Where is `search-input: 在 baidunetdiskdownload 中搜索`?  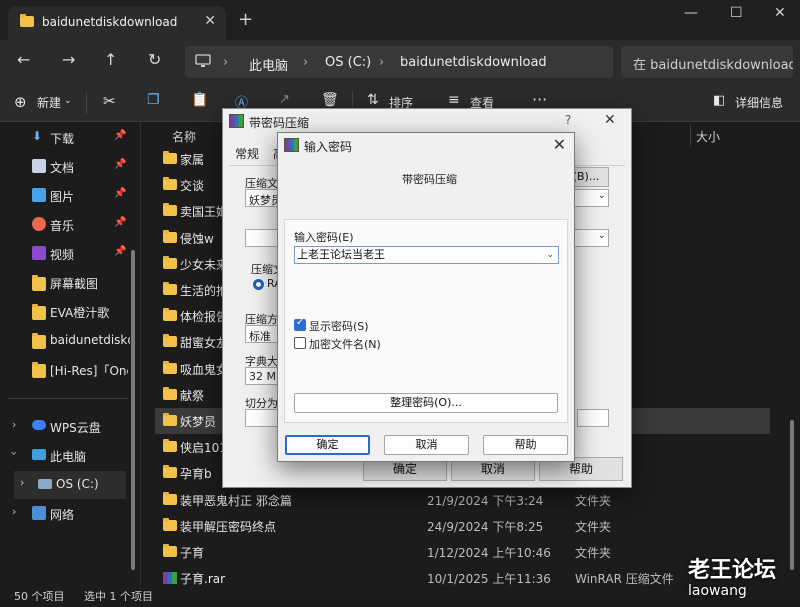
search-input: 在 baidunetdiskdownload 中搜索 is located at coordinates (707, 62).